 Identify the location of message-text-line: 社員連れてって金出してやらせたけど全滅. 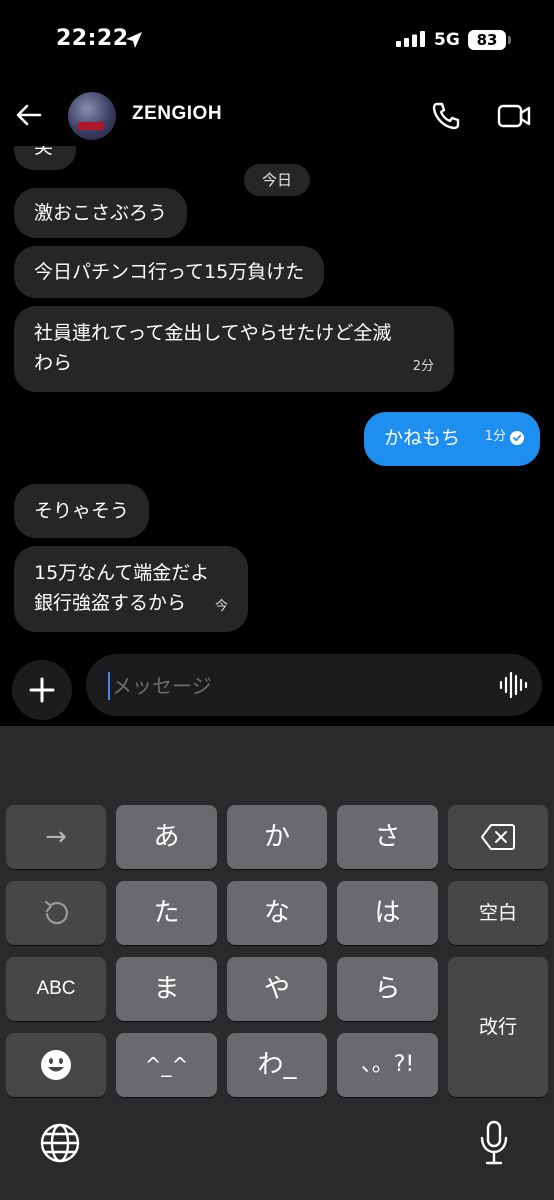
(213, 333).